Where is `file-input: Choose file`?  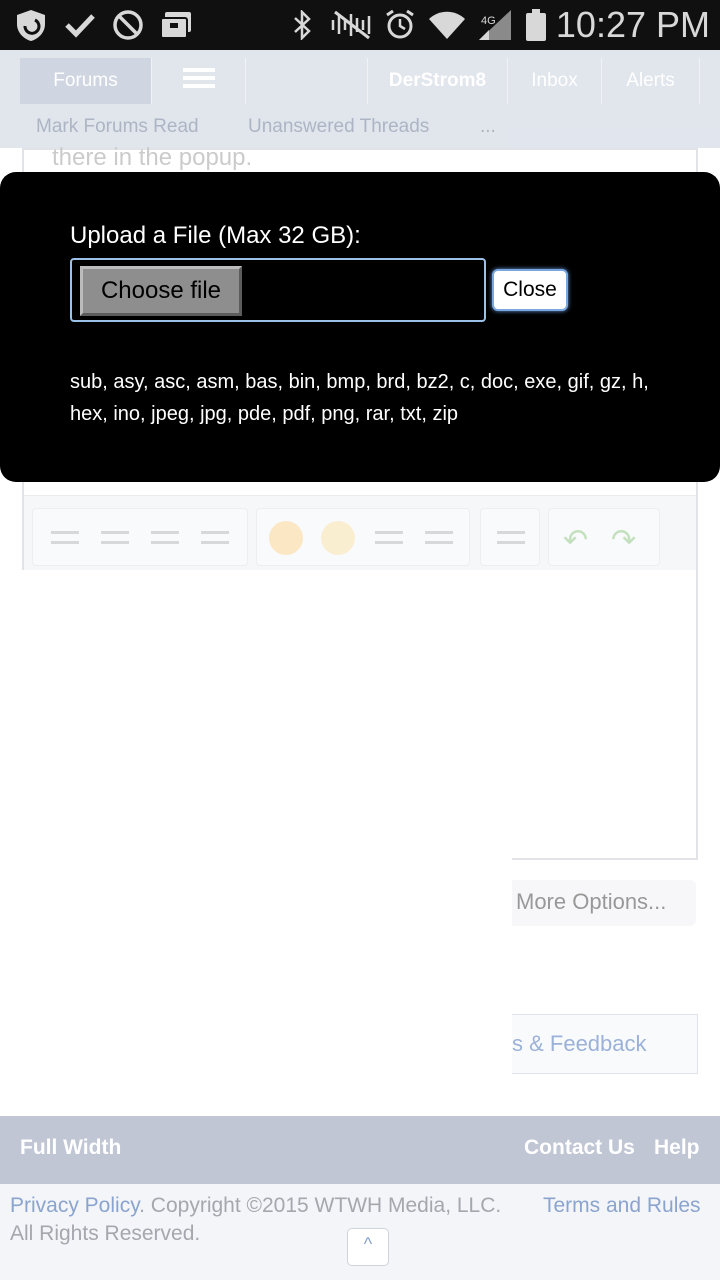 file-input: Choose file is located at coordinates (278, 290).